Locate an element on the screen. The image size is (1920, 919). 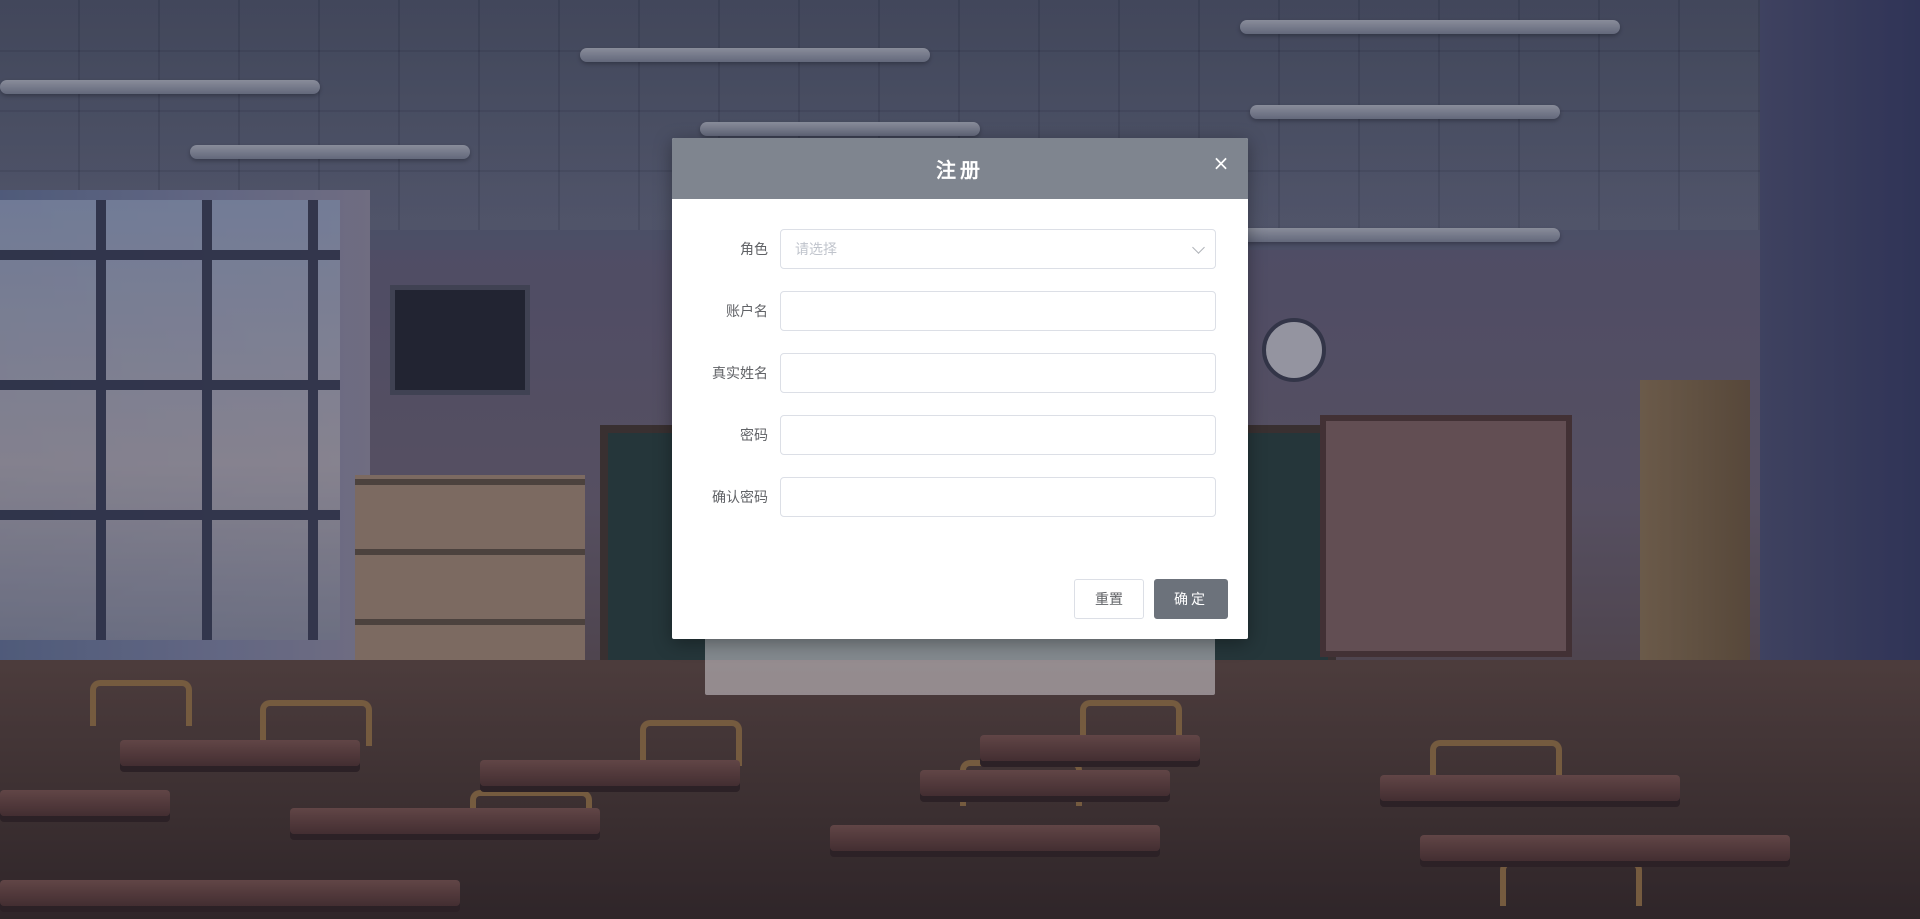
real-name-label: 真实姓名 is located at coordinates (740, 374).